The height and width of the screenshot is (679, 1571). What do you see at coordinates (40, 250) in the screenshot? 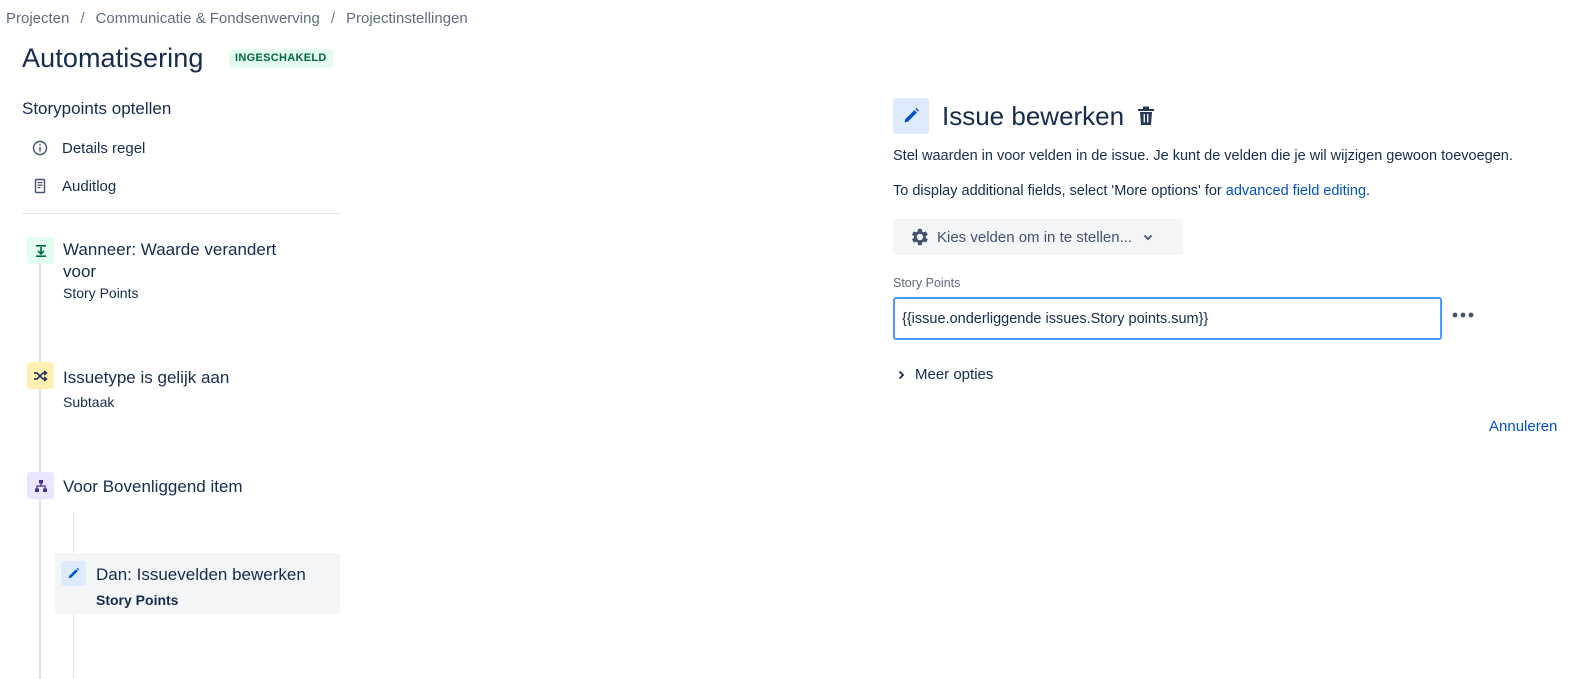
I see `trigger-icon` at bounding box center [40, 250].